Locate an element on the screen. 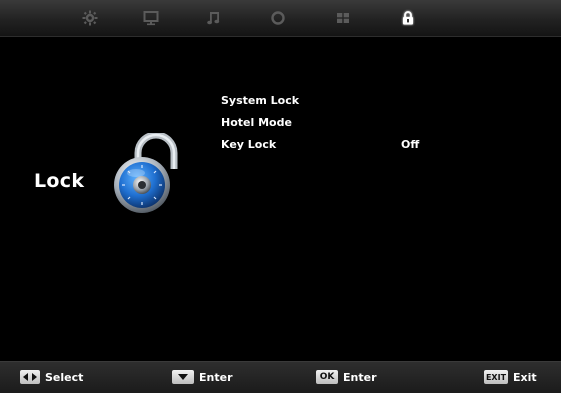 Image resolution: width=561 pixels, height=393 pixels. tab-time is located at coordinates (278, 18).